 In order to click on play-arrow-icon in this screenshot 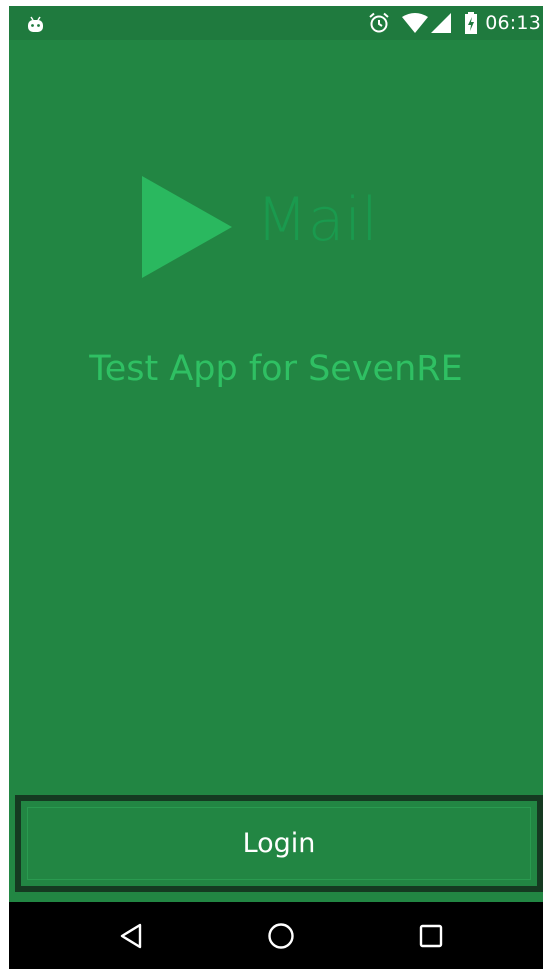, I will do `click(187, 227)`.